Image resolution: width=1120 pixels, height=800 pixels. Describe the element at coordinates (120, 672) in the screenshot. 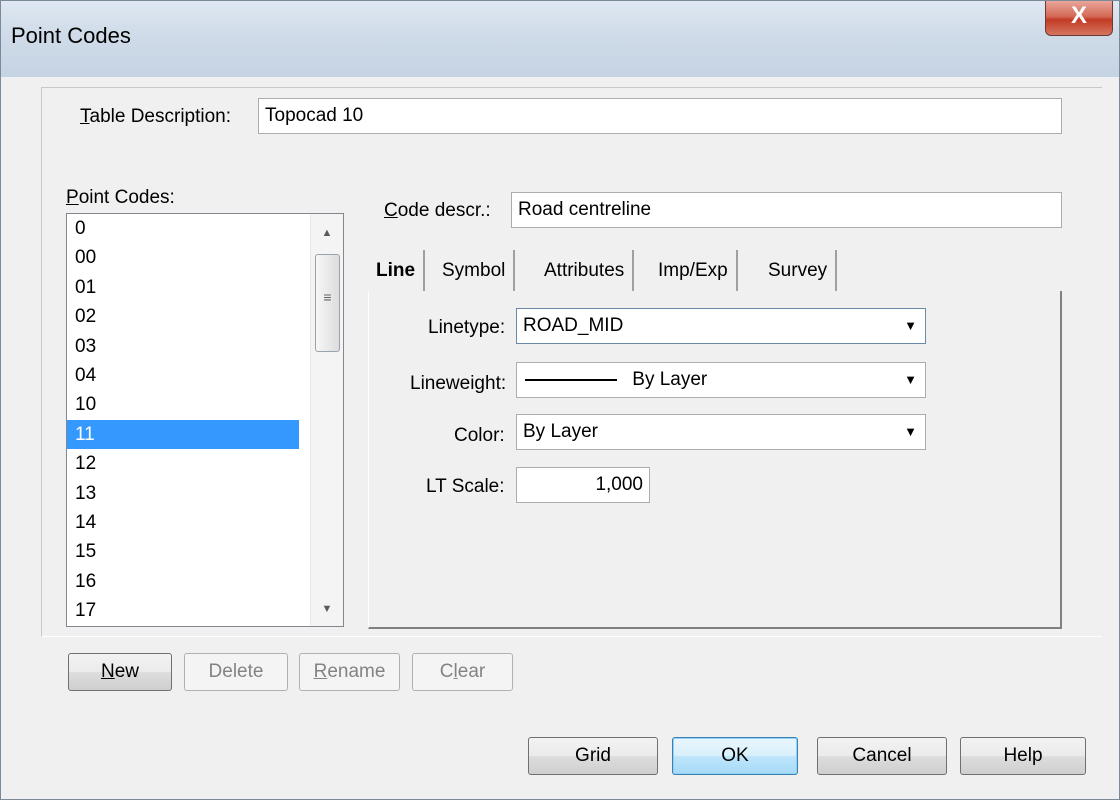

I see `new-button: New` at that location.